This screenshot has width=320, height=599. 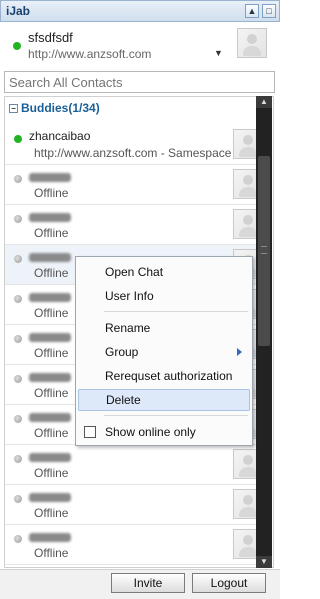 I want to click on my-name: sfsdfsdf, so click(x=50, y=37).